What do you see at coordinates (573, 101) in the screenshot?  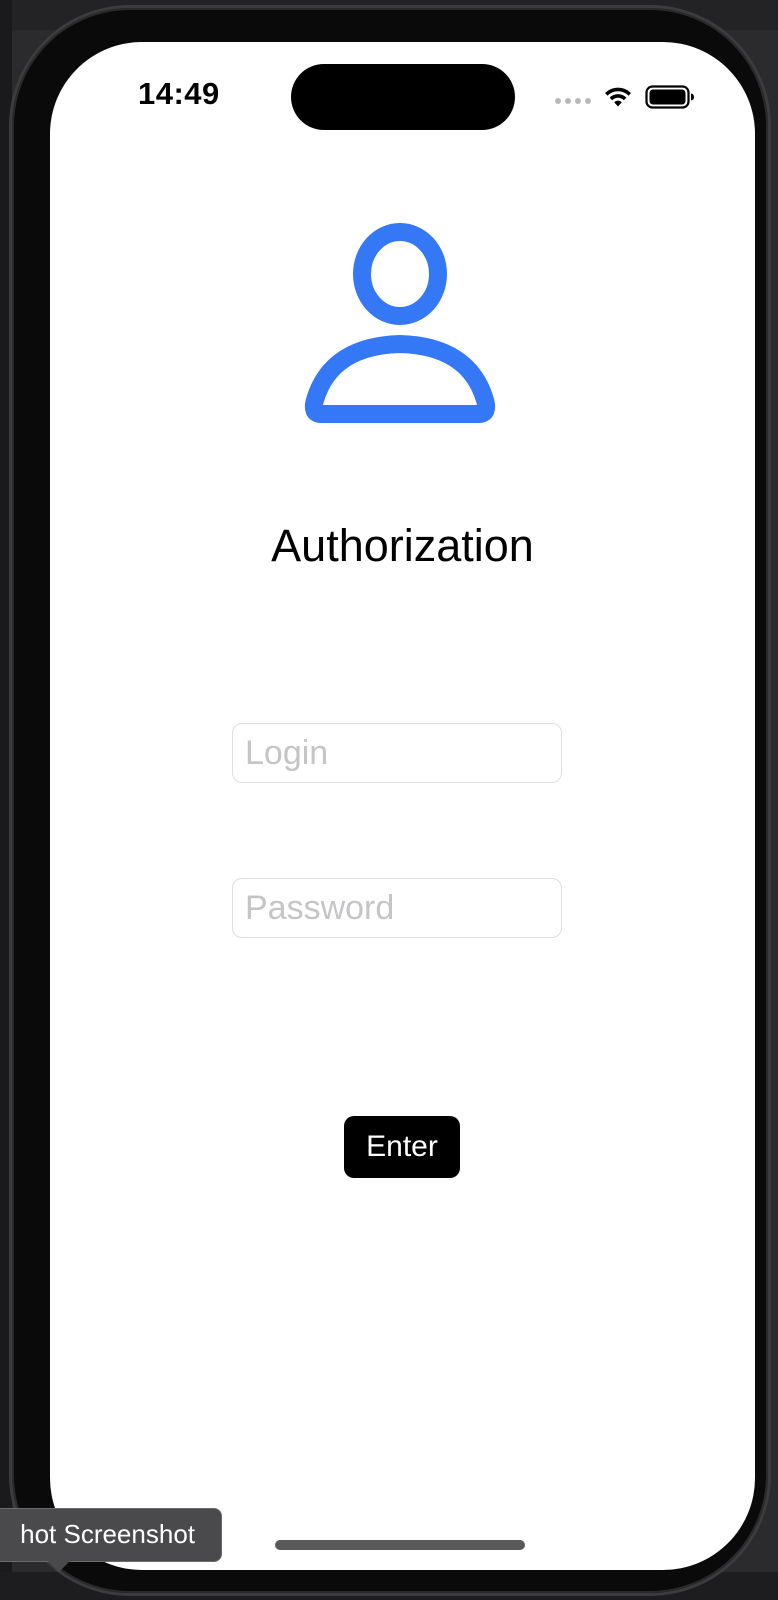 I see `signal-dots-icon` at bounding box center [573, 101].